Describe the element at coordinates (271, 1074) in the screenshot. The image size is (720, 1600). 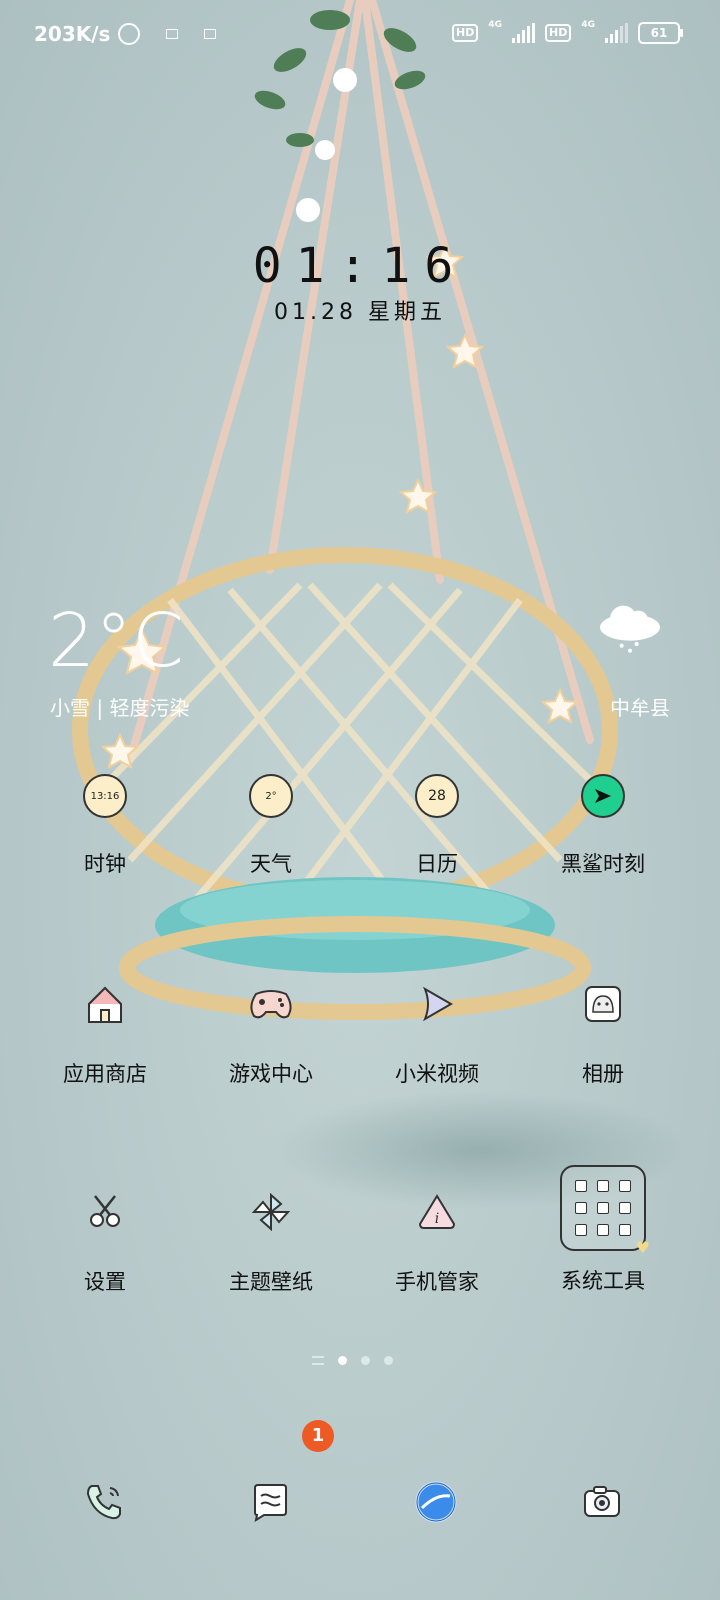
I see `app-label: 游戏中心` at that location.